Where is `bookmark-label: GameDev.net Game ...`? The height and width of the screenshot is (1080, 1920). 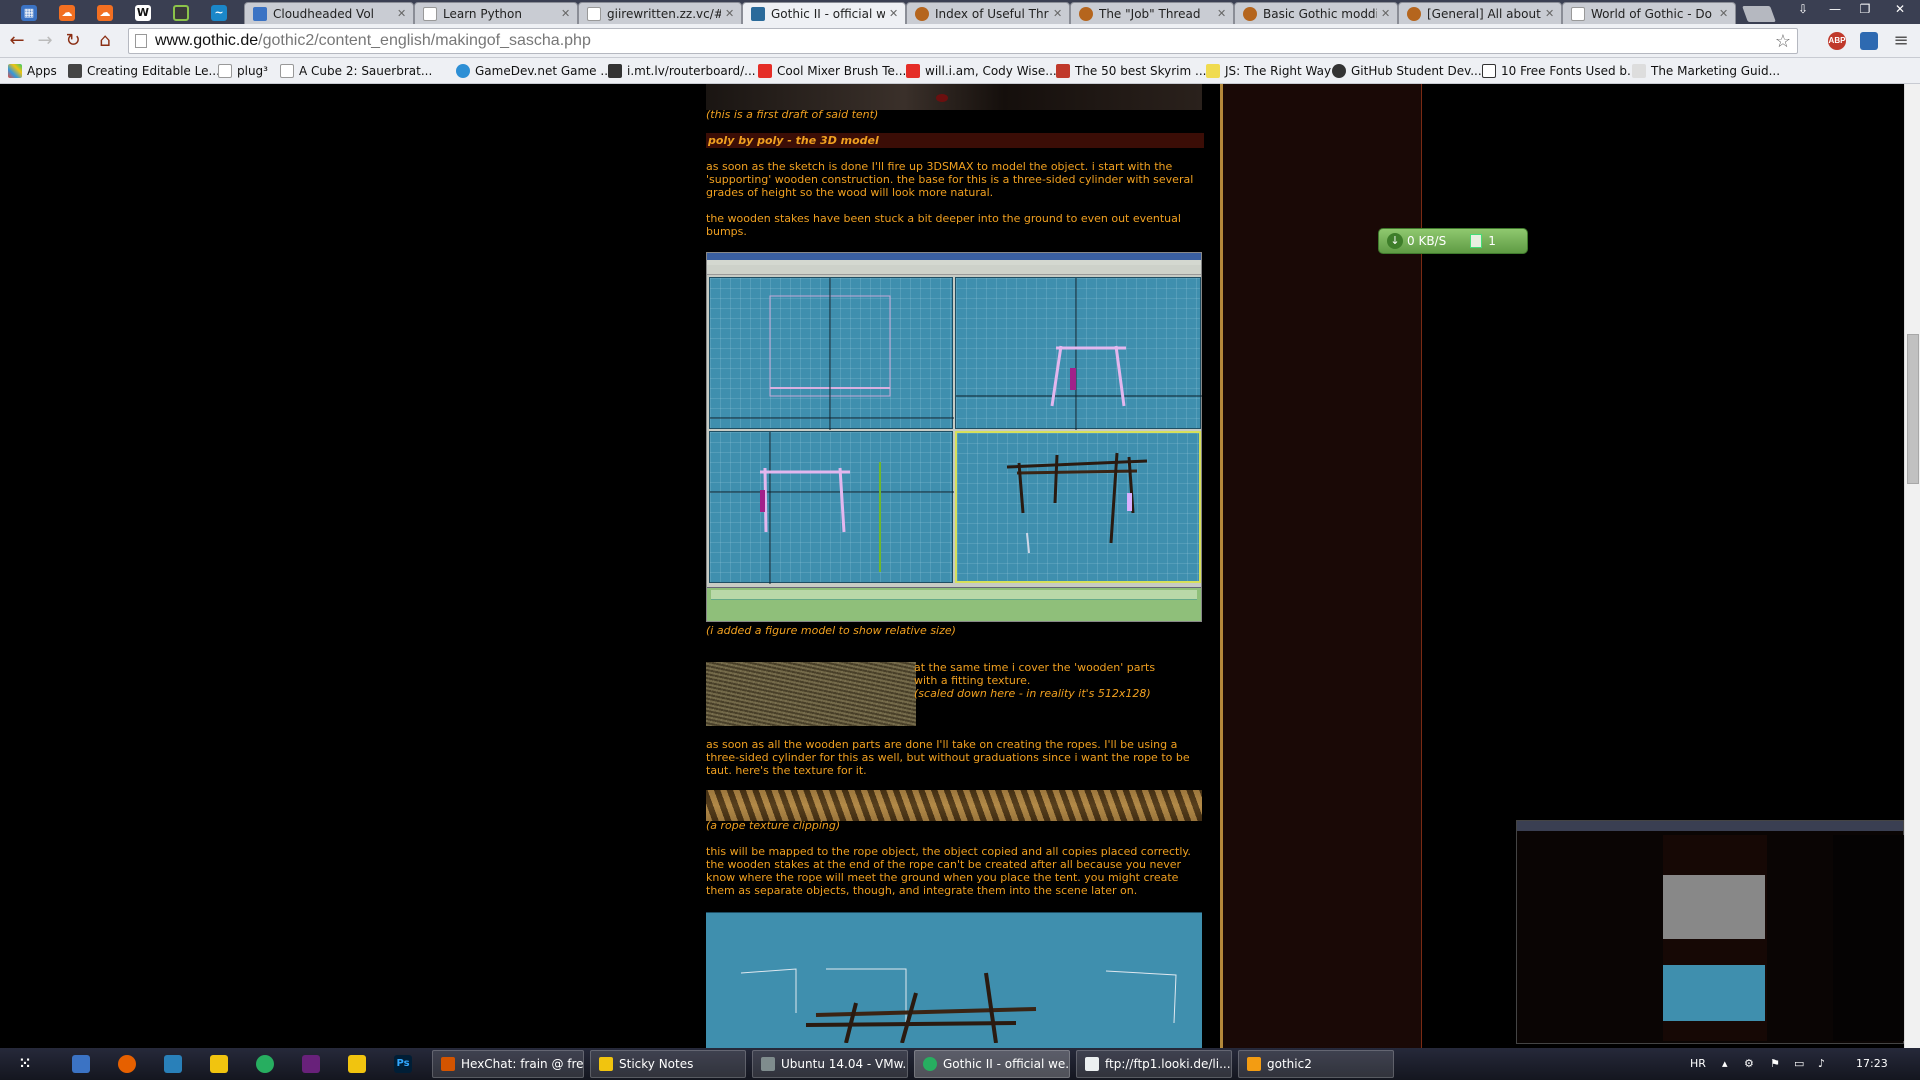 bookmark-label: GameDev.net Game ... is located at coordinates (543, 71).